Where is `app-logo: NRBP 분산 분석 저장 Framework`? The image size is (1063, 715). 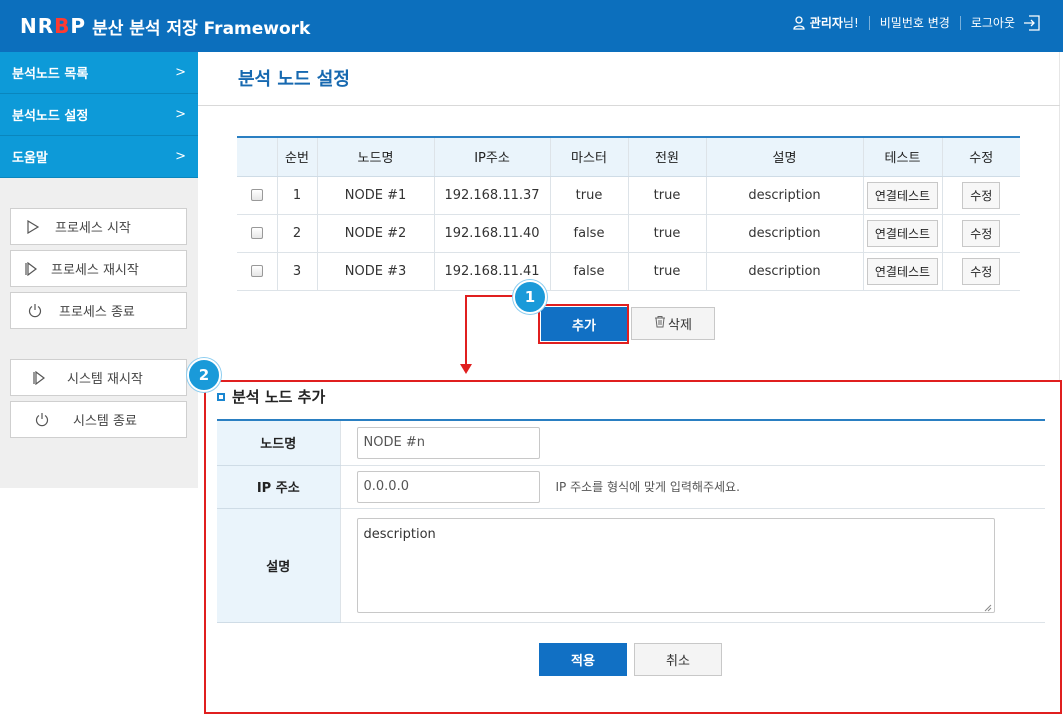
app-logo: NRBP 분산 분석 저장 Framework is located at coordinates (165, 26).